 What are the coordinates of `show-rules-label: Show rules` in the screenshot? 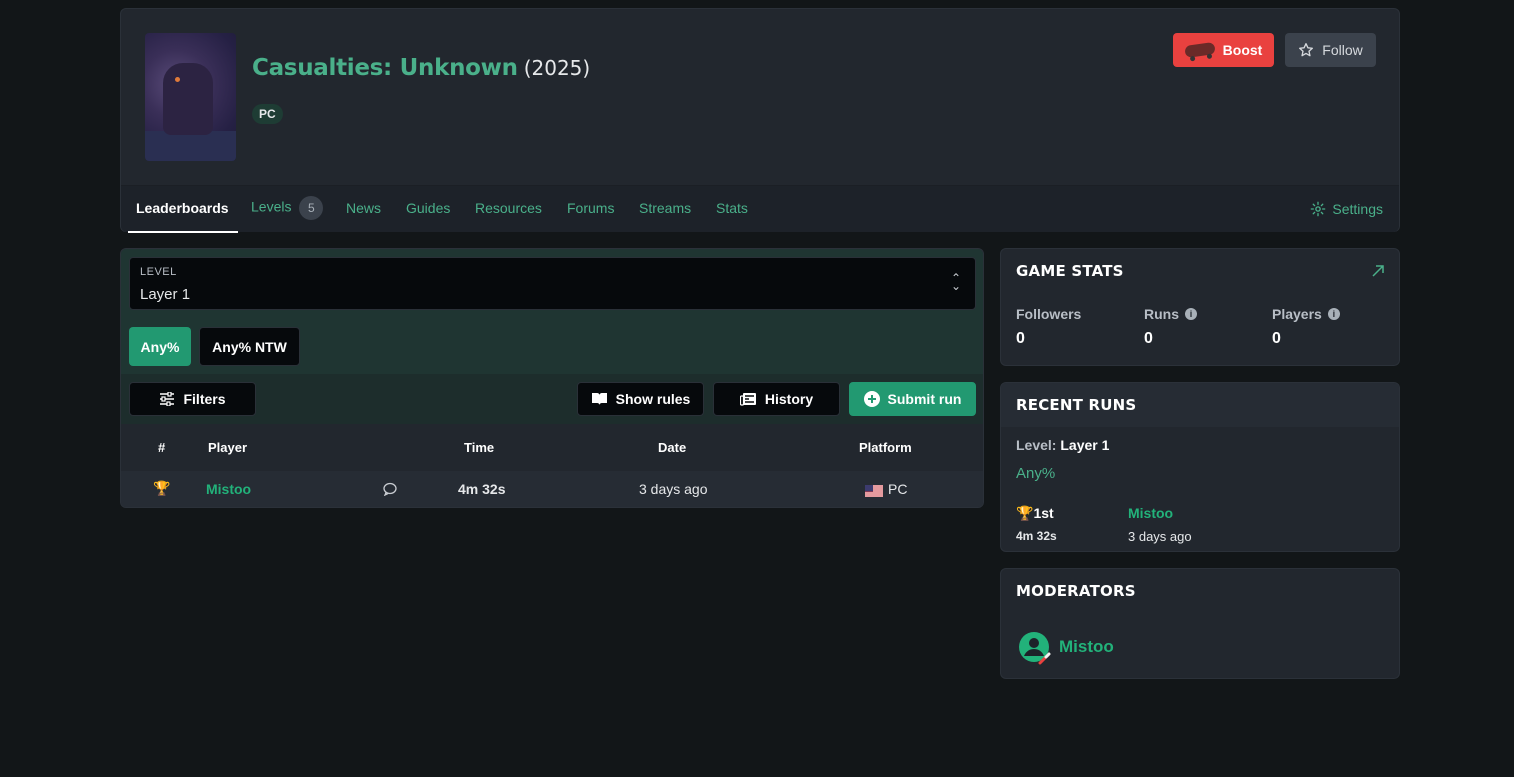 It's located at (653, 399).